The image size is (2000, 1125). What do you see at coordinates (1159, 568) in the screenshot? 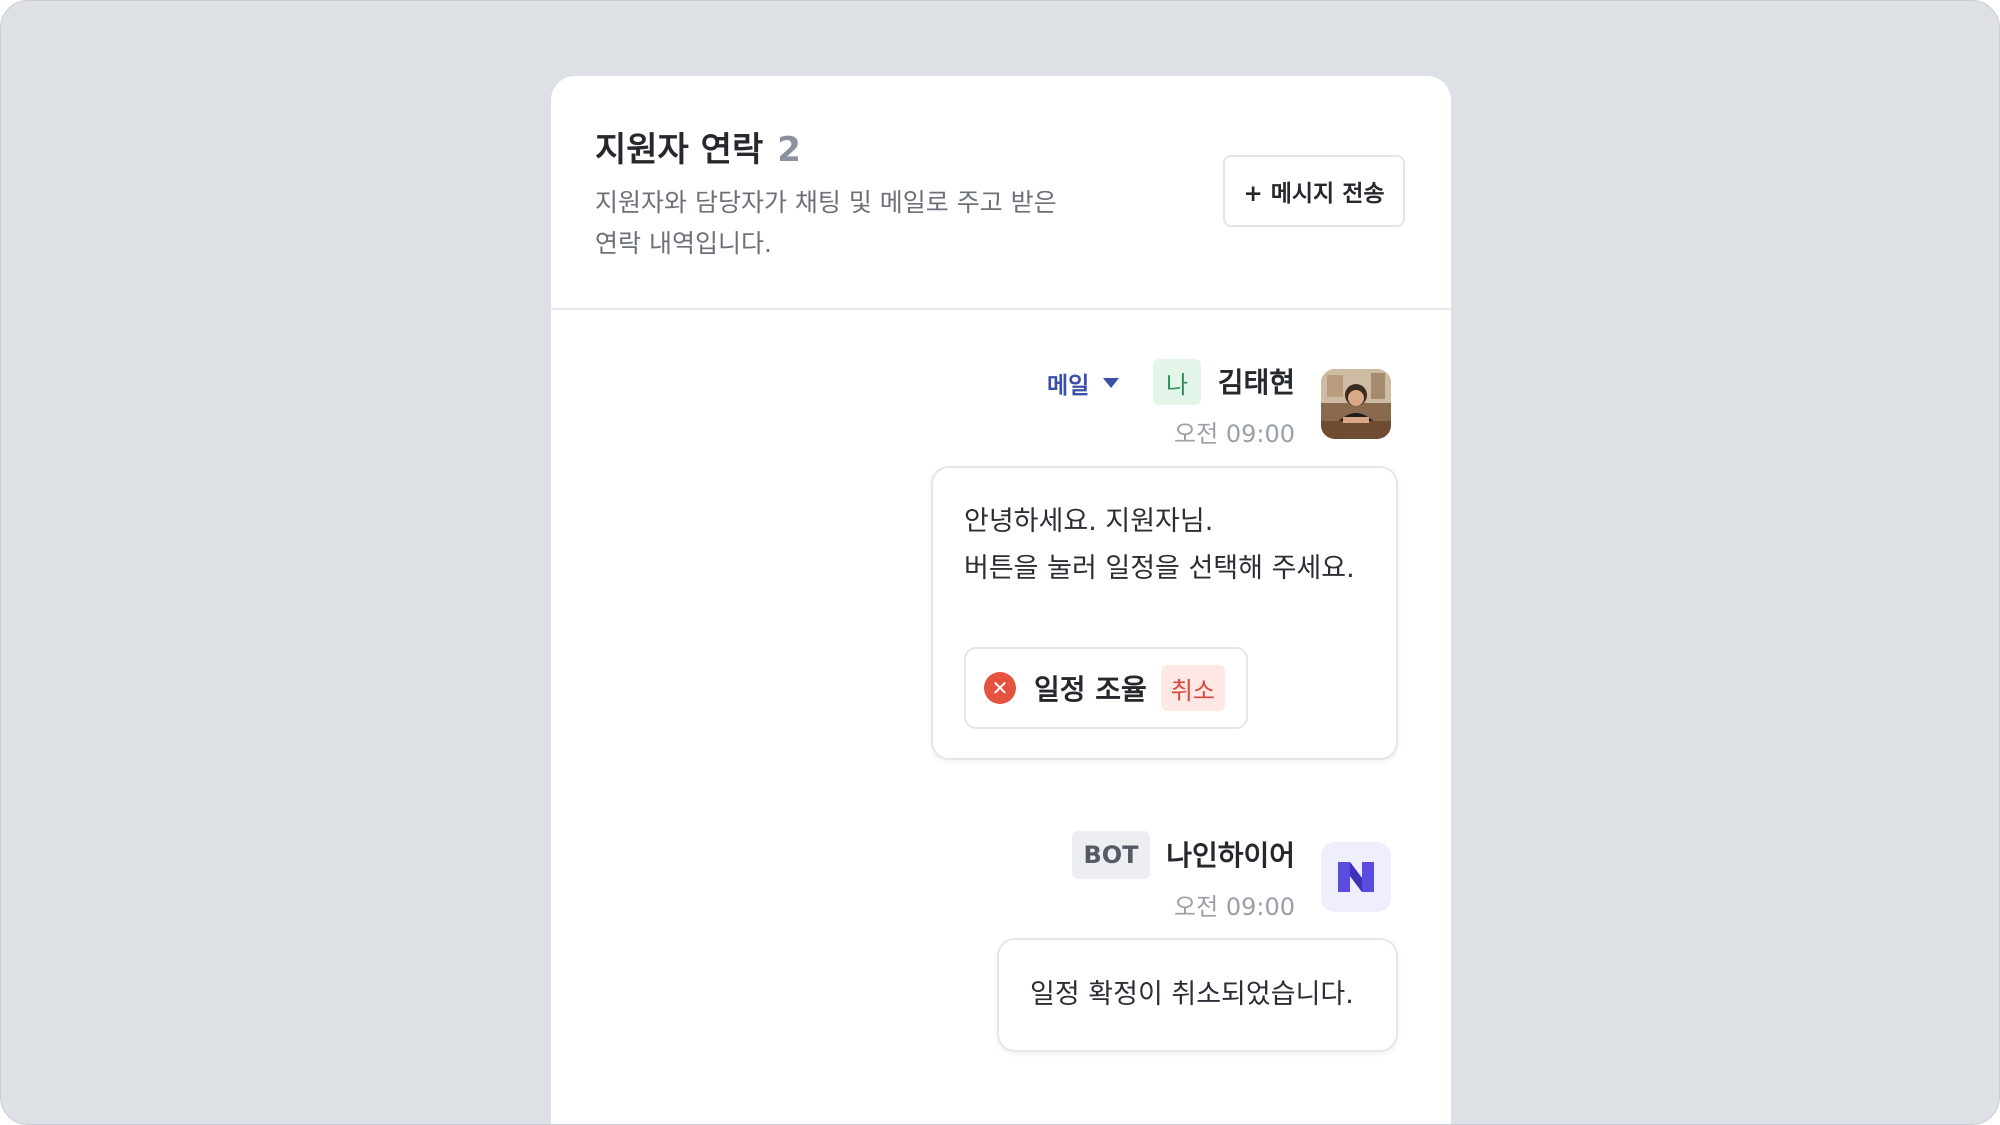
I see `message-line: 버튼을 눌러 일정을 선택해 주세요.` at bounding box center [1159, 568].